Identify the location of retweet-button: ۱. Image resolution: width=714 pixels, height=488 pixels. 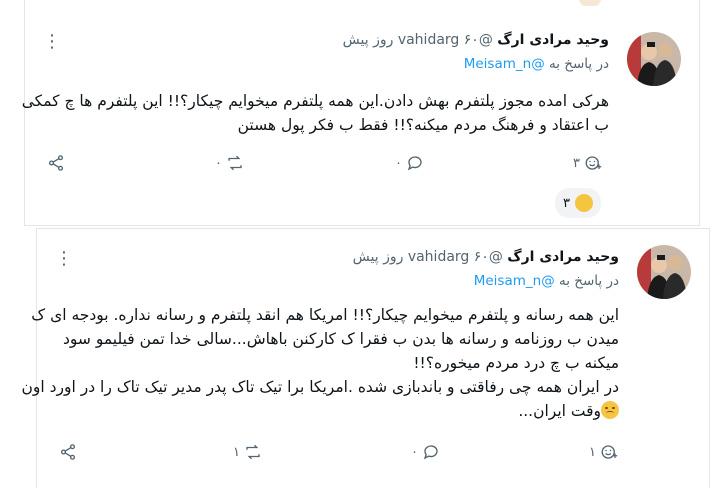
(247, 452).